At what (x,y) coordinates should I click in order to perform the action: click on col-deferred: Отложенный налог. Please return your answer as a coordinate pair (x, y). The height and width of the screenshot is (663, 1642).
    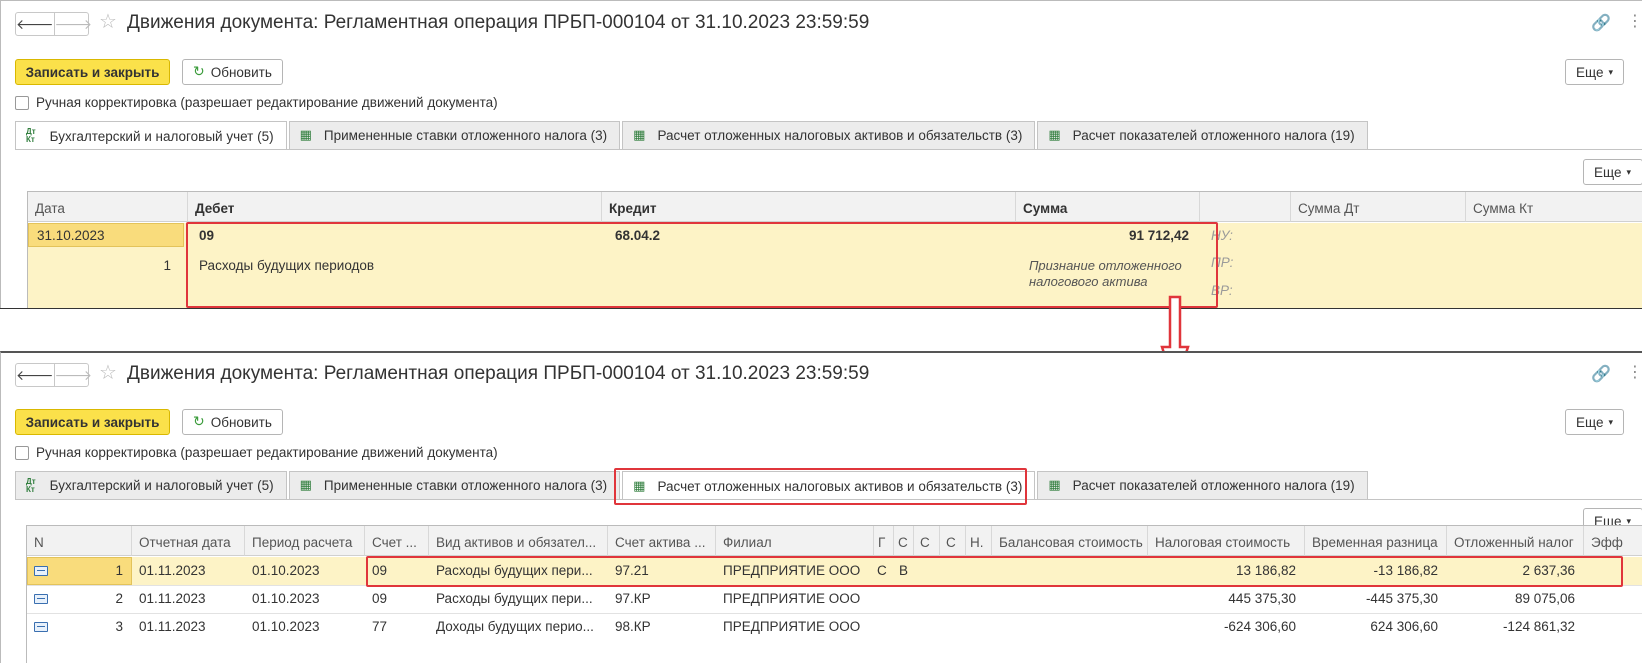
    Looking at the image, I should click on (1515, 541).